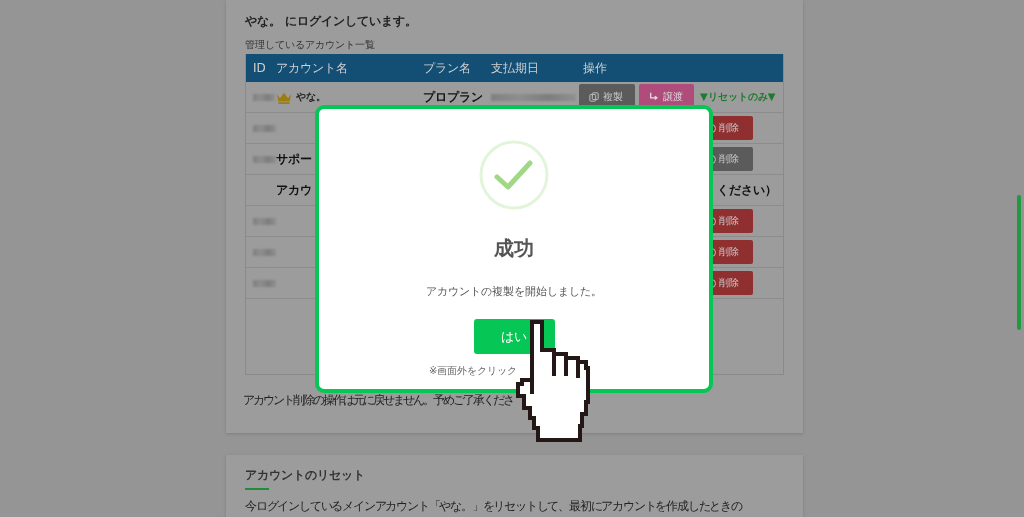  I want to click on account-name: サポー, so click(294, 159).